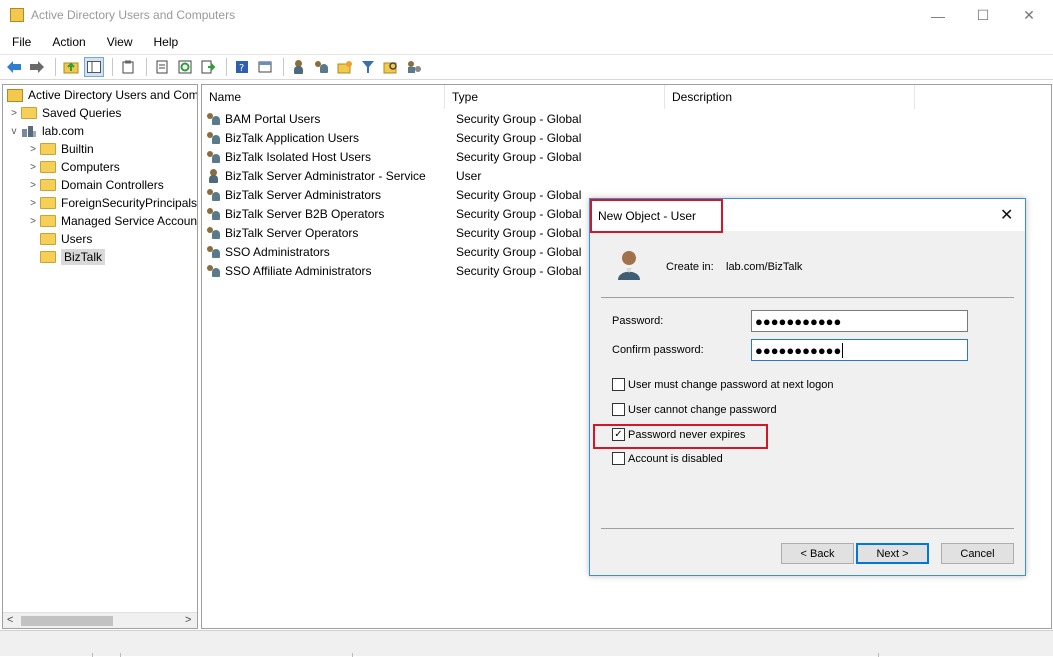 The width and height of the screenshot is (1053, 657). What do you see at coordinates (1006, 215) in the screenshot?
I see `dialog-close-button: ✕` at bounding box center [1006, 215].